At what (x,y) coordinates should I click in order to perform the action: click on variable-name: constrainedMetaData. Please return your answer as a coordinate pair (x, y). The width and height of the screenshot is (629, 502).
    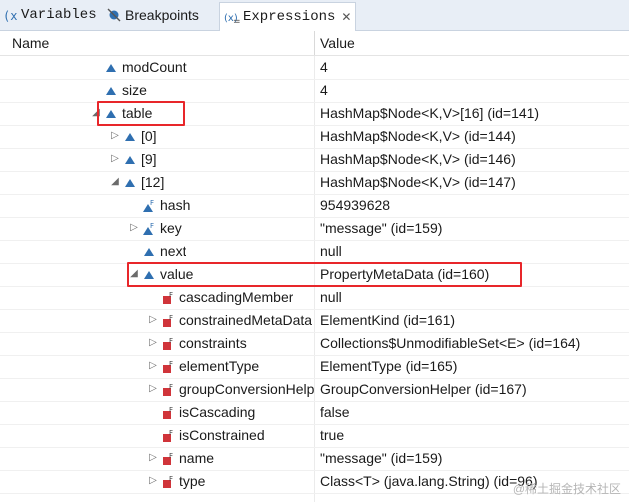
    Looking at the image, I should click on (246, 320).